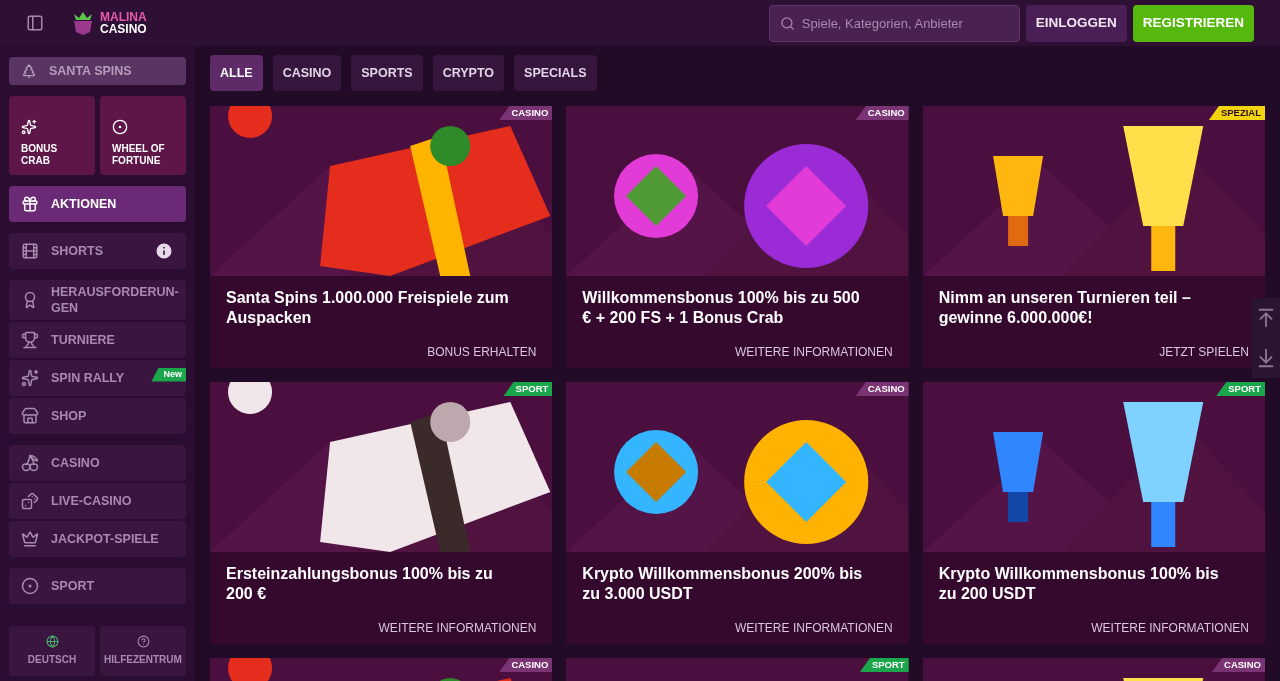 The width and height of the screenshot is (1280, 681). What do you see at coordinates (97, 71) in the screenshot?
I see `santa-spins-button: SANTA SPINS` at bounding box center [97, 71].